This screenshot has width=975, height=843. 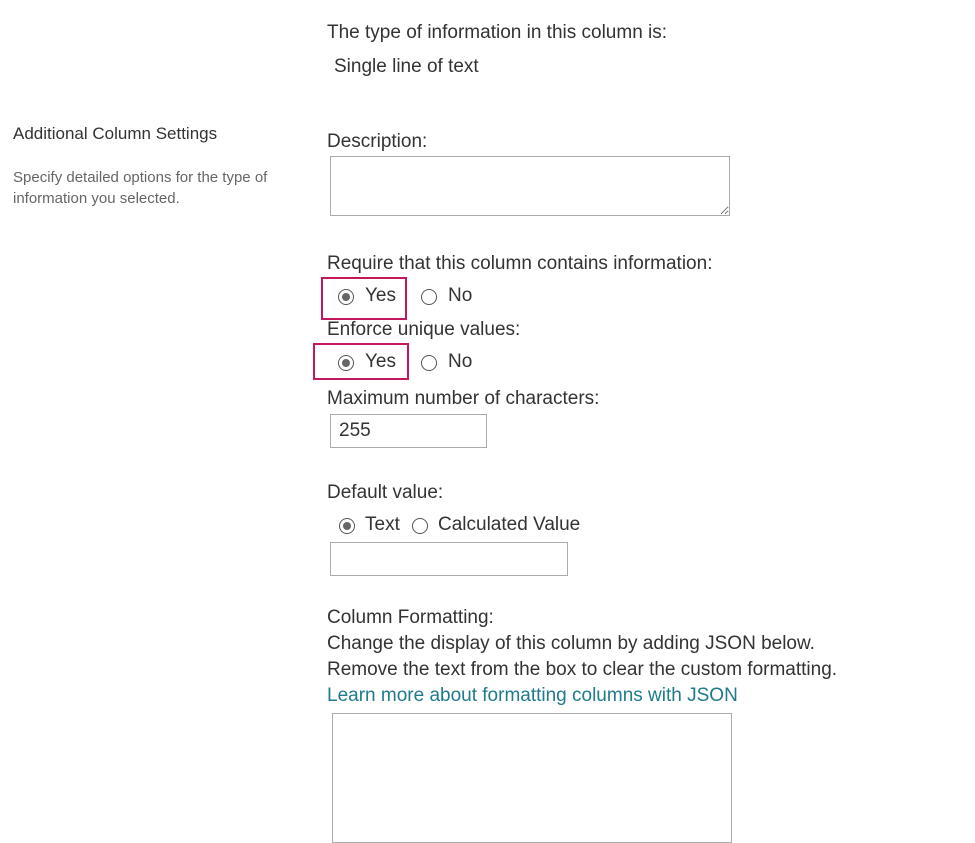 What do you see at coordinates (410, 617) in the screenshot?
I see `column-formatting-label: Column Formatting:` at bounding box center [410, 617].